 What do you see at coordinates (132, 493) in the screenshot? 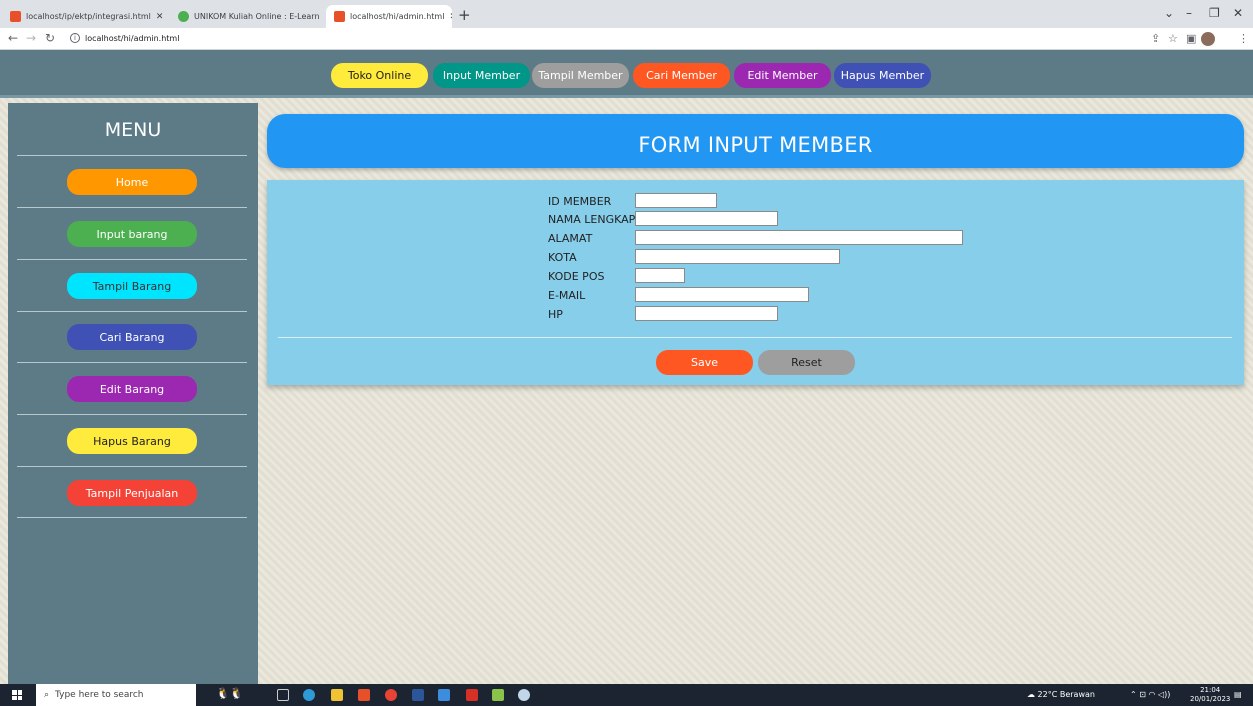
I see `sidebar-item-tampil-penjualan: Tampil Penjualan` at bounding box center [132, 493].